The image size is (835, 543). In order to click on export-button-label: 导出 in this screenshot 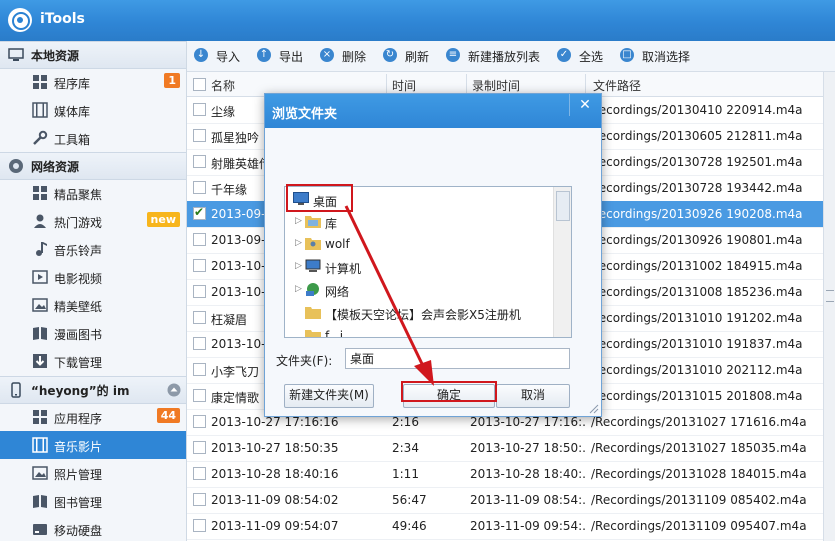, I will do `click(291, 57)`.